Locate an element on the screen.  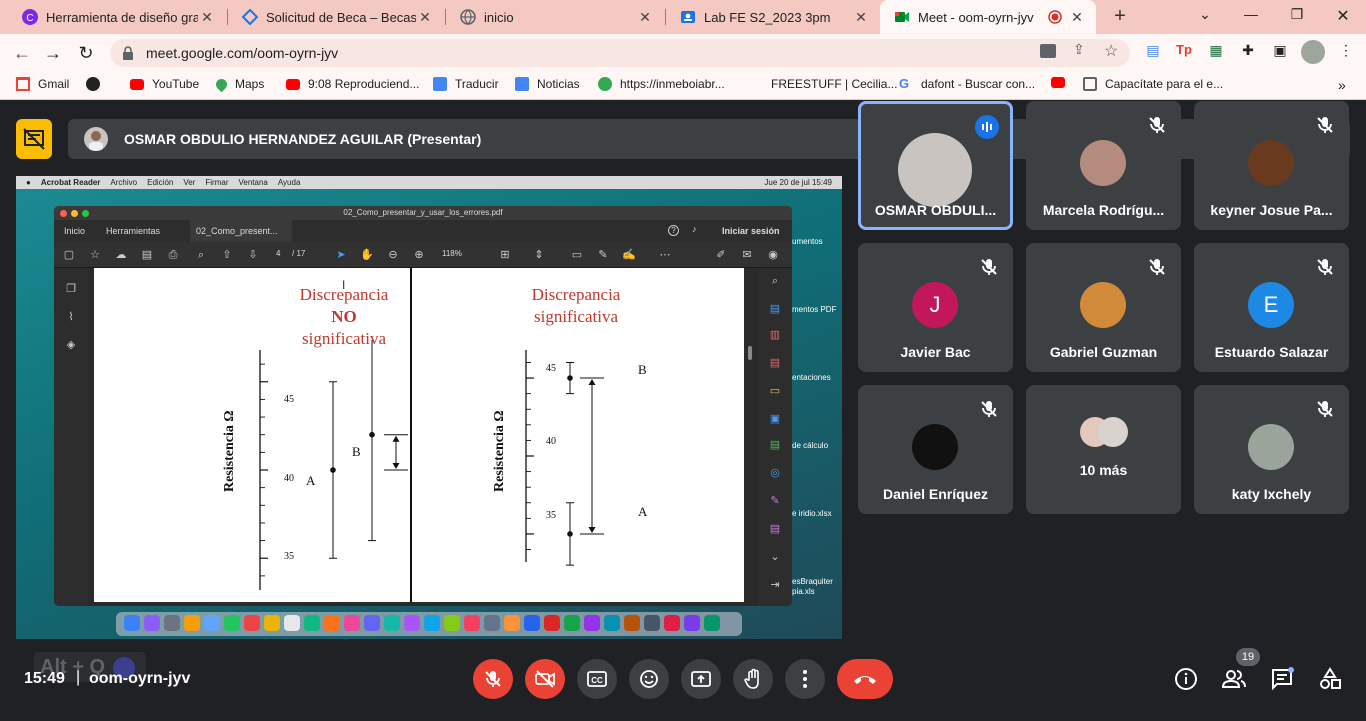
bookmark-news: Noticias is located at coordinates (547, 84).